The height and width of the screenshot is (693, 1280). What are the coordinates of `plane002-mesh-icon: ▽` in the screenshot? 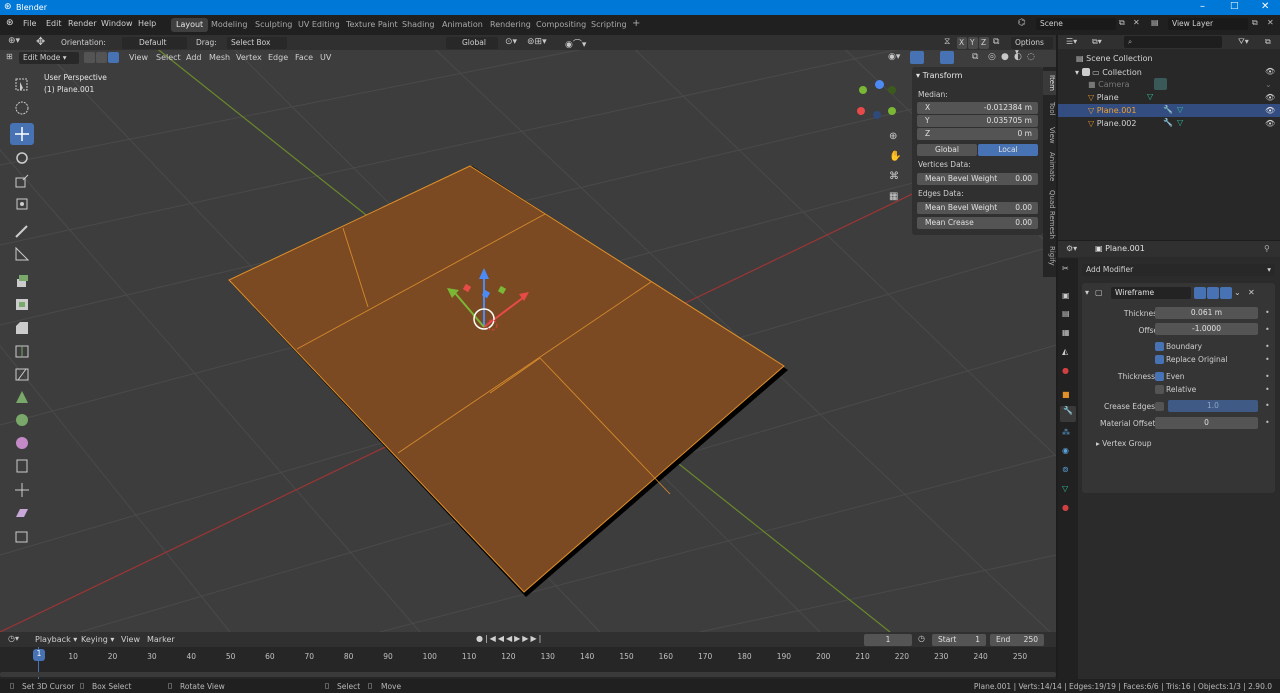 It's located at (1180, 122).